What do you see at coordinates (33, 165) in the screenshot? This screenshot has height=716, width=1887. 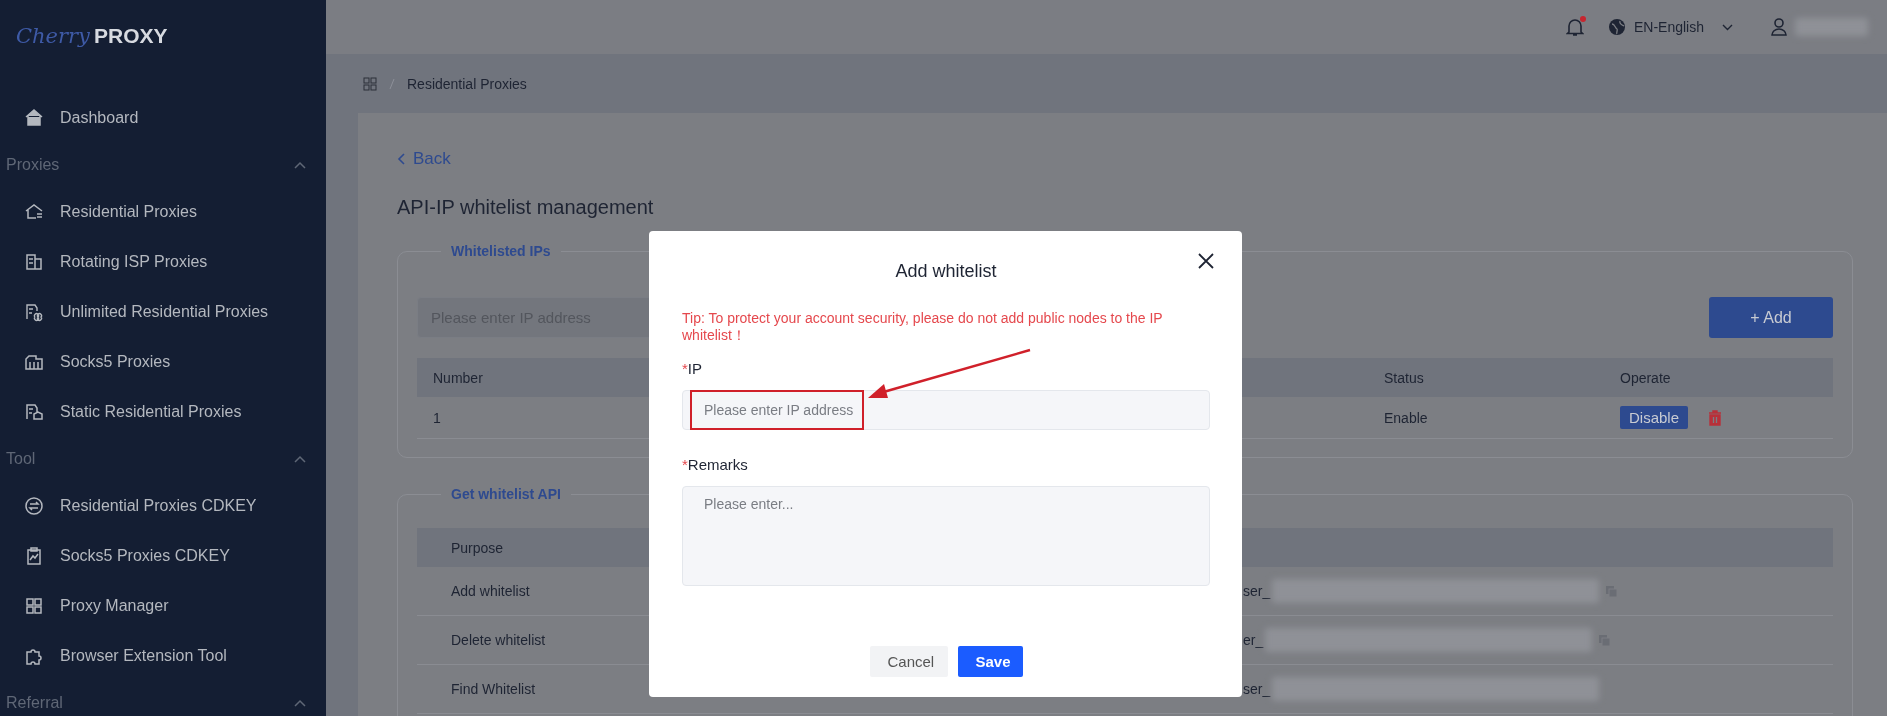 I see `section-label: Proxies` at bounding box center [33, 165].